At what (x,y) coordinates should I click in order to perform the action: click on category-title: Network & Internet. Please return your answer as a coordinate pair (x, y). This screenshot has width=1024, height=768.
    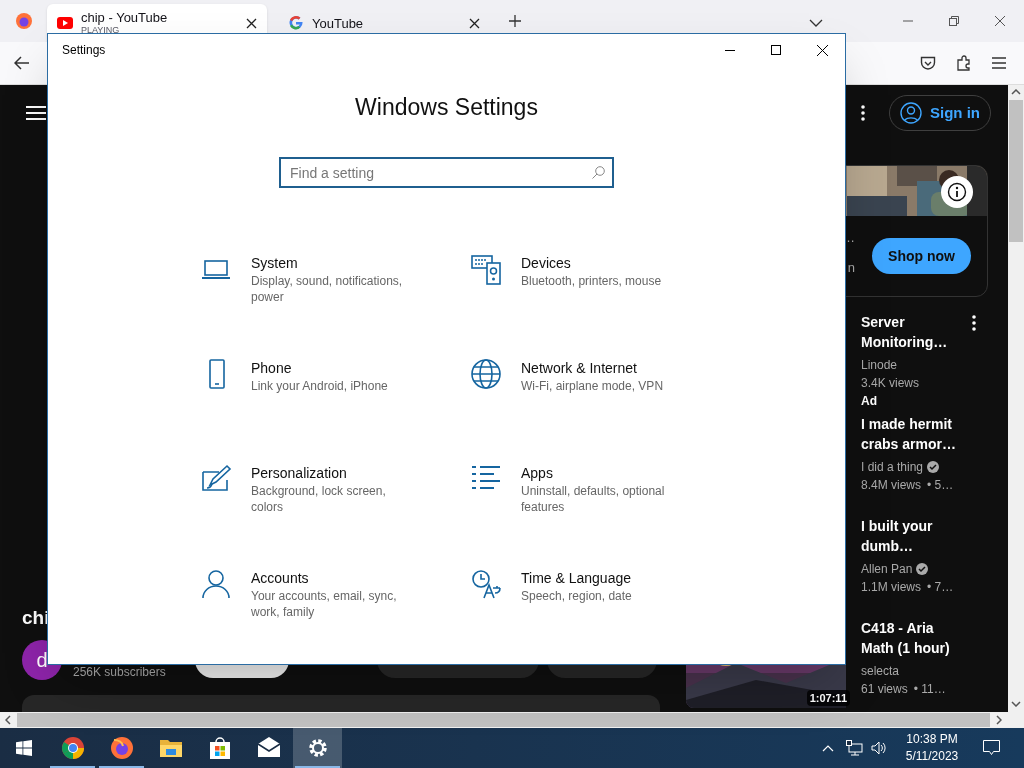
    Looking at the image, I should click on (579, 368).